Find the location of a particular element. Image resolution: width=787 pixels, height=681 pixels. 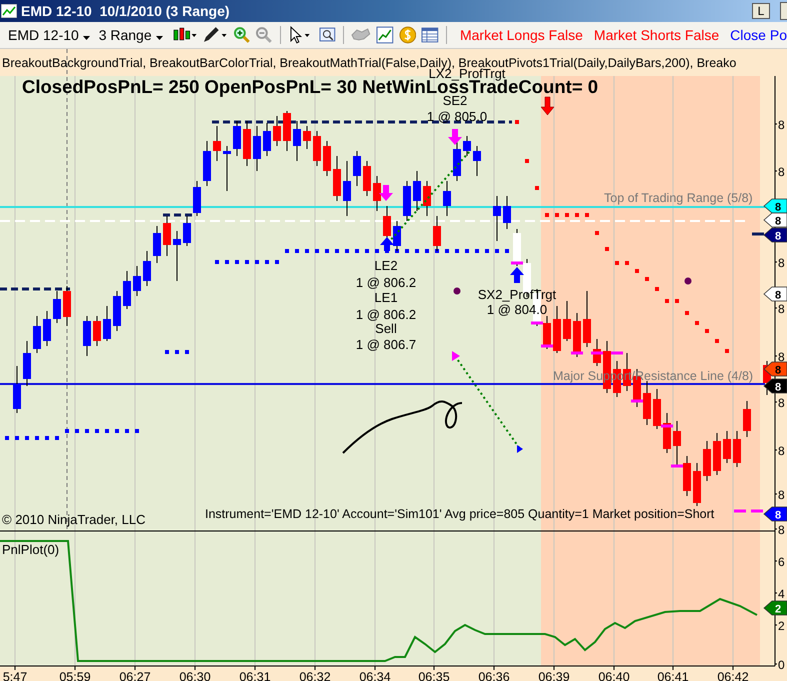

time-label: 06:42 is located at coordinates (733, 675).